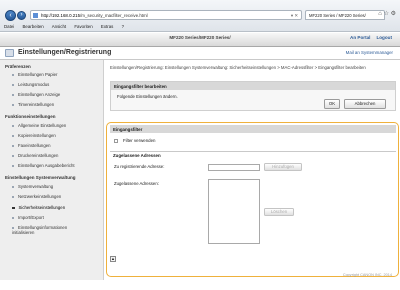 The width and height of the screenshot is (400, 290). Describe the element at coordinates (83, 26) in the screenshot. I see `menu-favoriten: Favoriten` at that location.